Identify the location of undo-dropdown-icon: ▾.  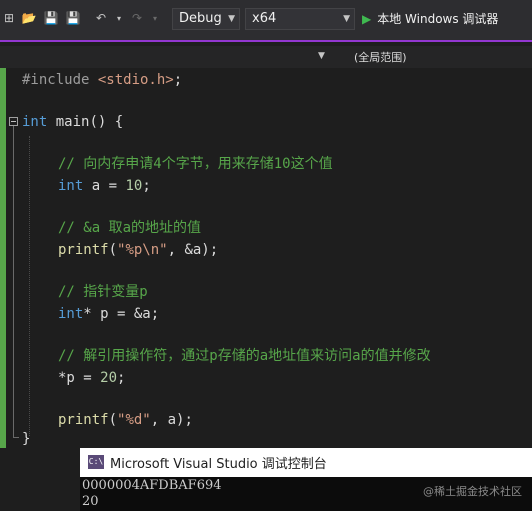
(119, 18).